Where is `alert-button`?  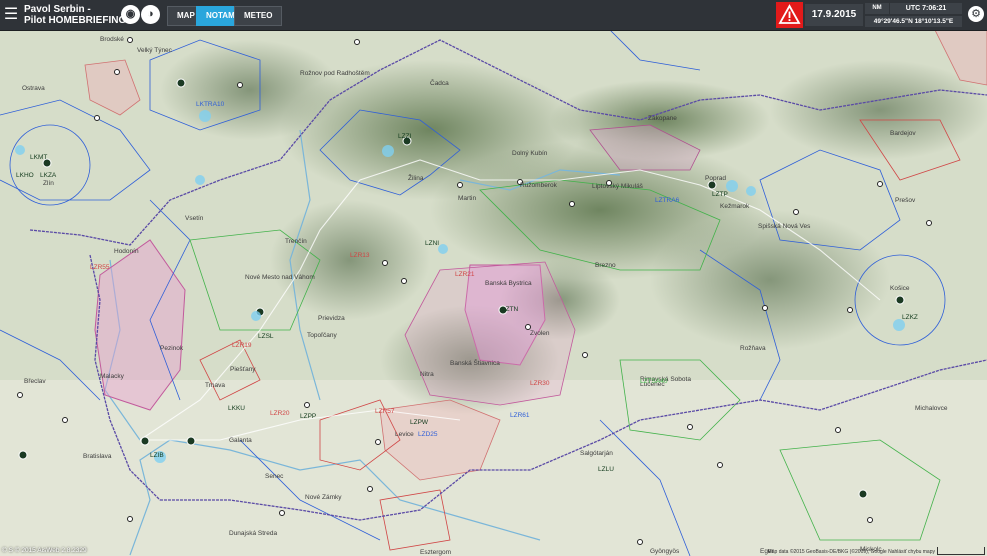 alert-button is located at coordinates (789, 15).